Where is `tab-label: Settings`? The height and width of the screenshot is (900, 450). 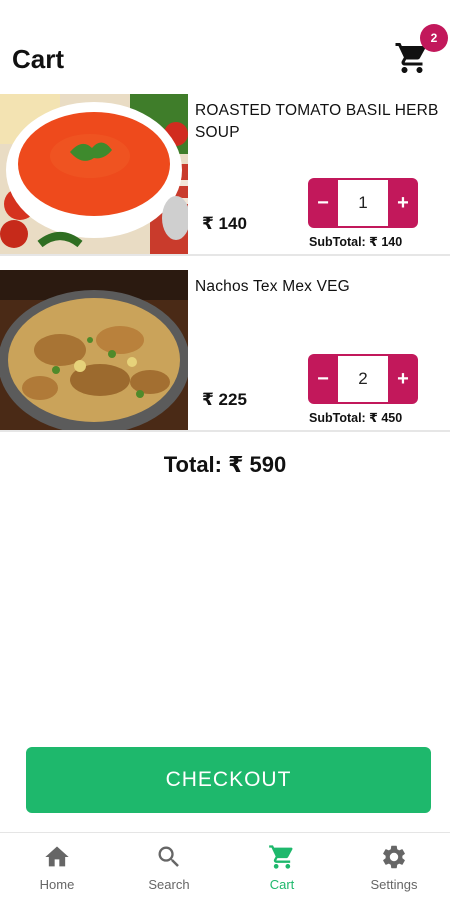
tab-label: Settings is located at coordinates (394, 884).